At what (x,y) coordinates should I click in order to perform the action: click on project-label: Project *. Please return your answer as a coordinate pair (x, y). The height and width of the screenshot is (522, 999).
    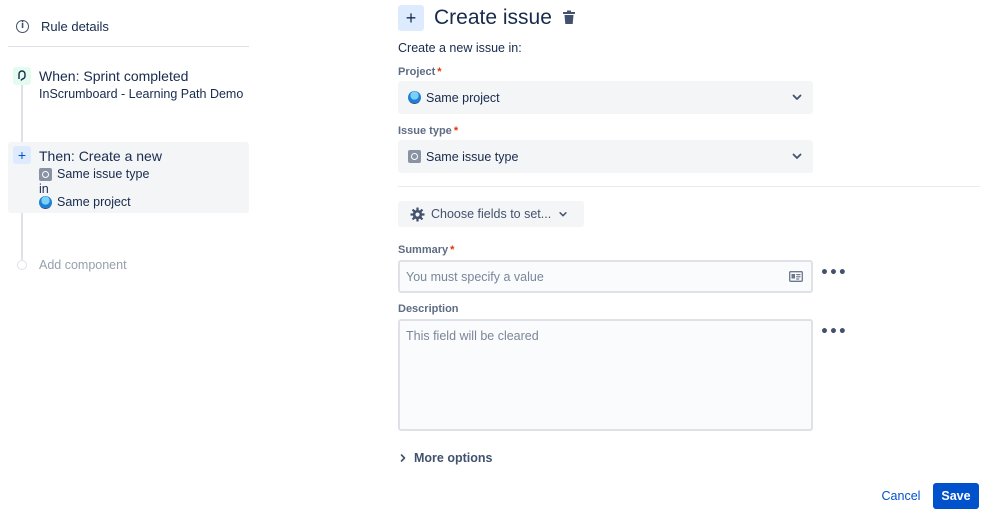
    Looking at the image, I should click on (420, 72).